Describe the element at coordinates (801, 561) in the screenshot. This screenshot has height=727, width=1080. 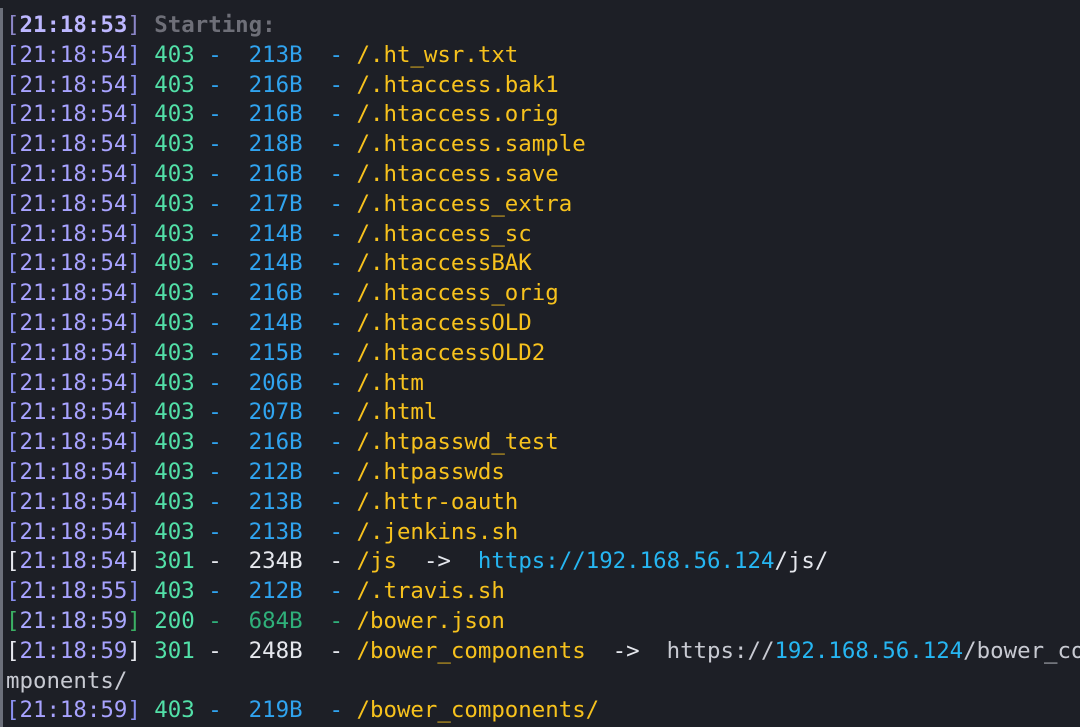
I see `redirect-url-path: /js/` at that location.